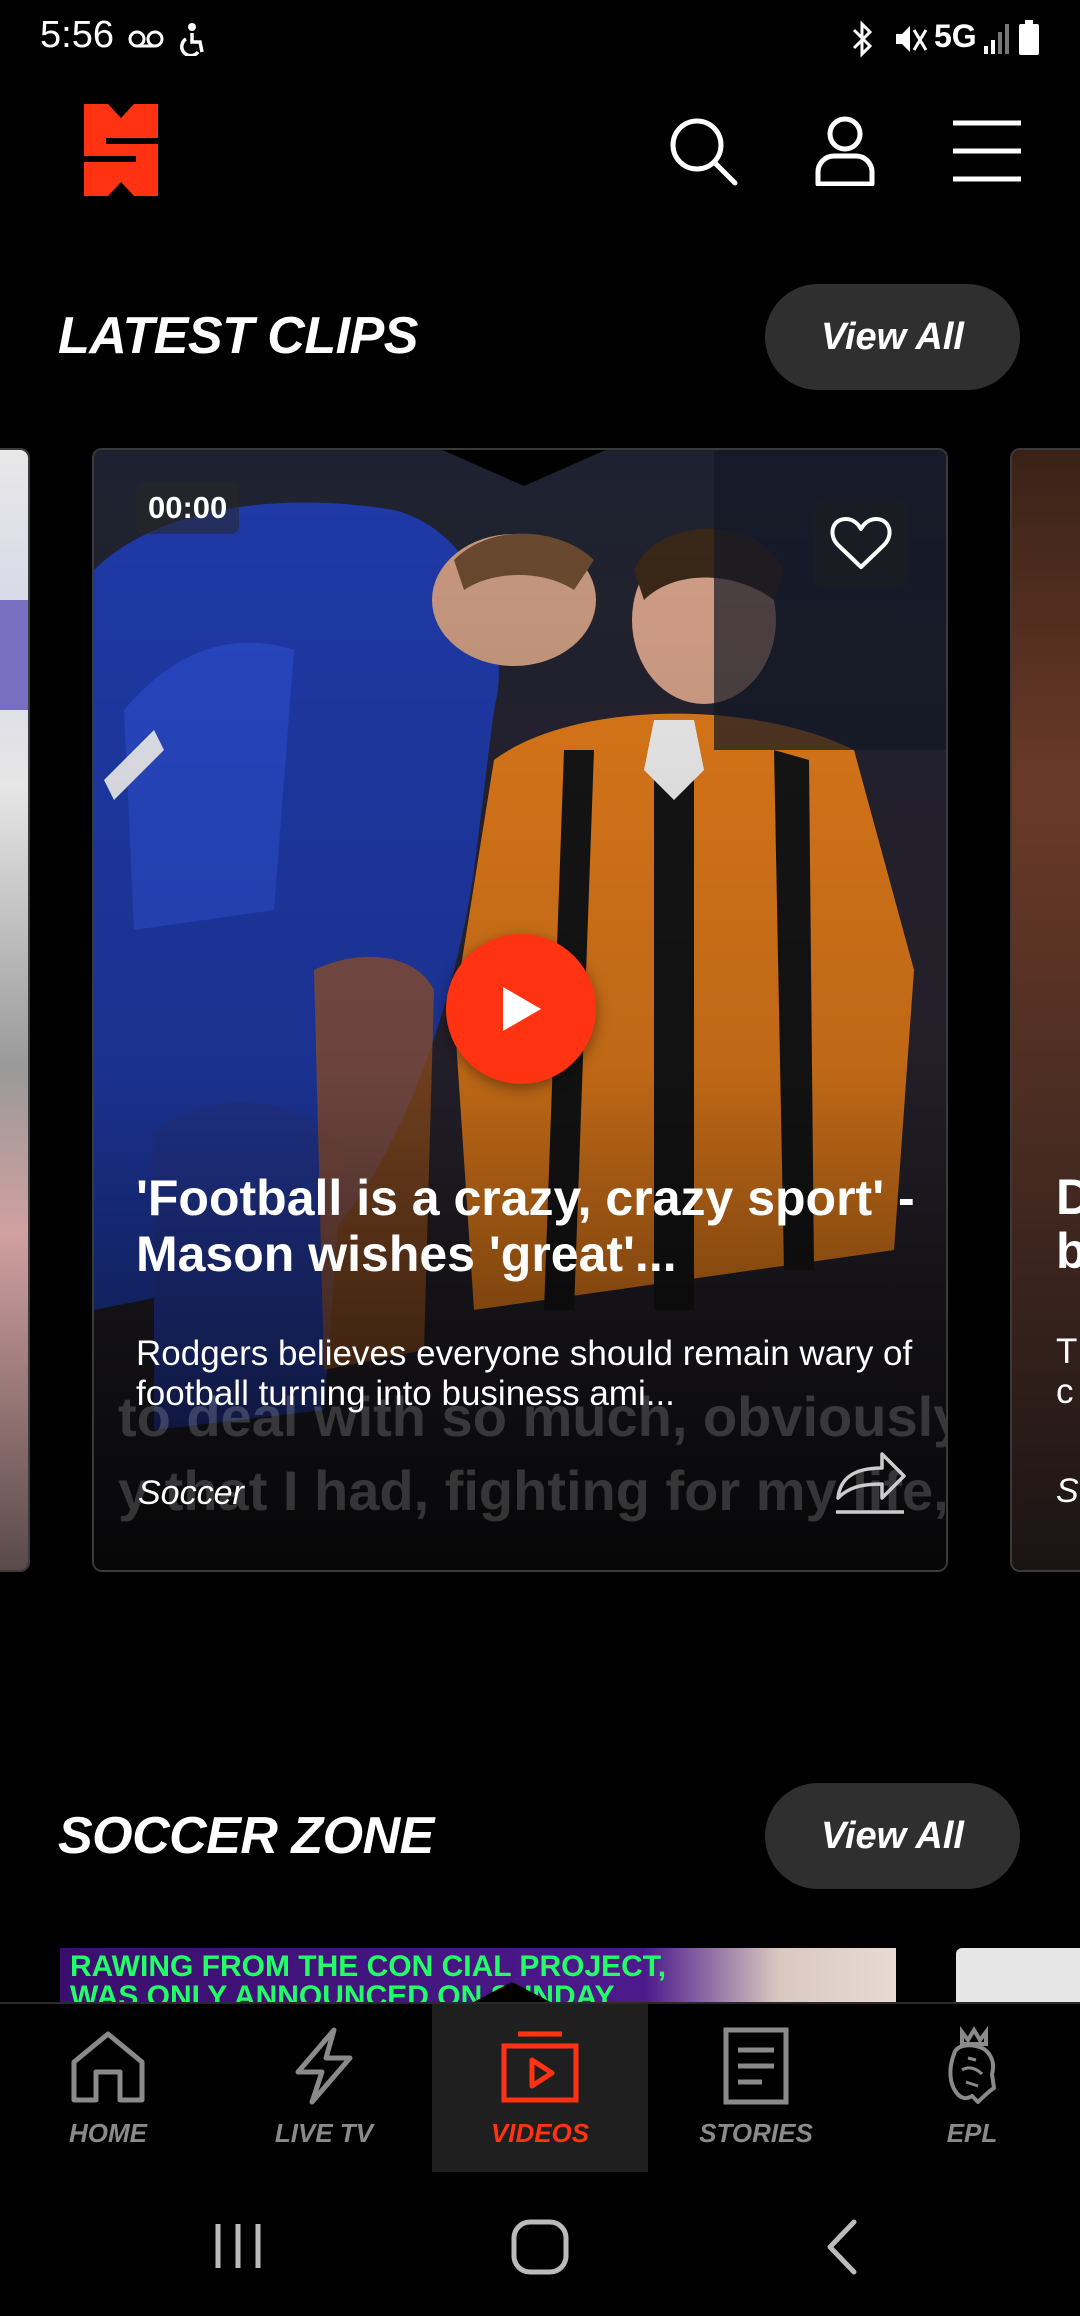  I want to click on clip-timestamp: 00:00, so click(188, 508).